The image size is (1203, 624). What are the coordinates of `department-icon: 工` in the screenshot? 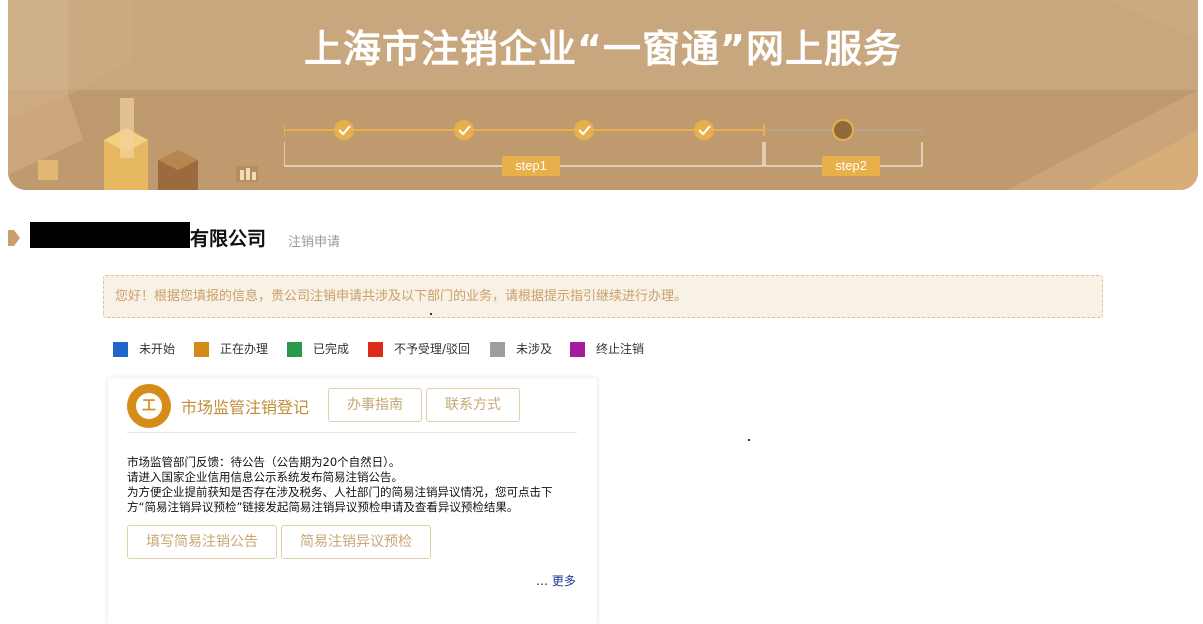 It's located at (149, 406).